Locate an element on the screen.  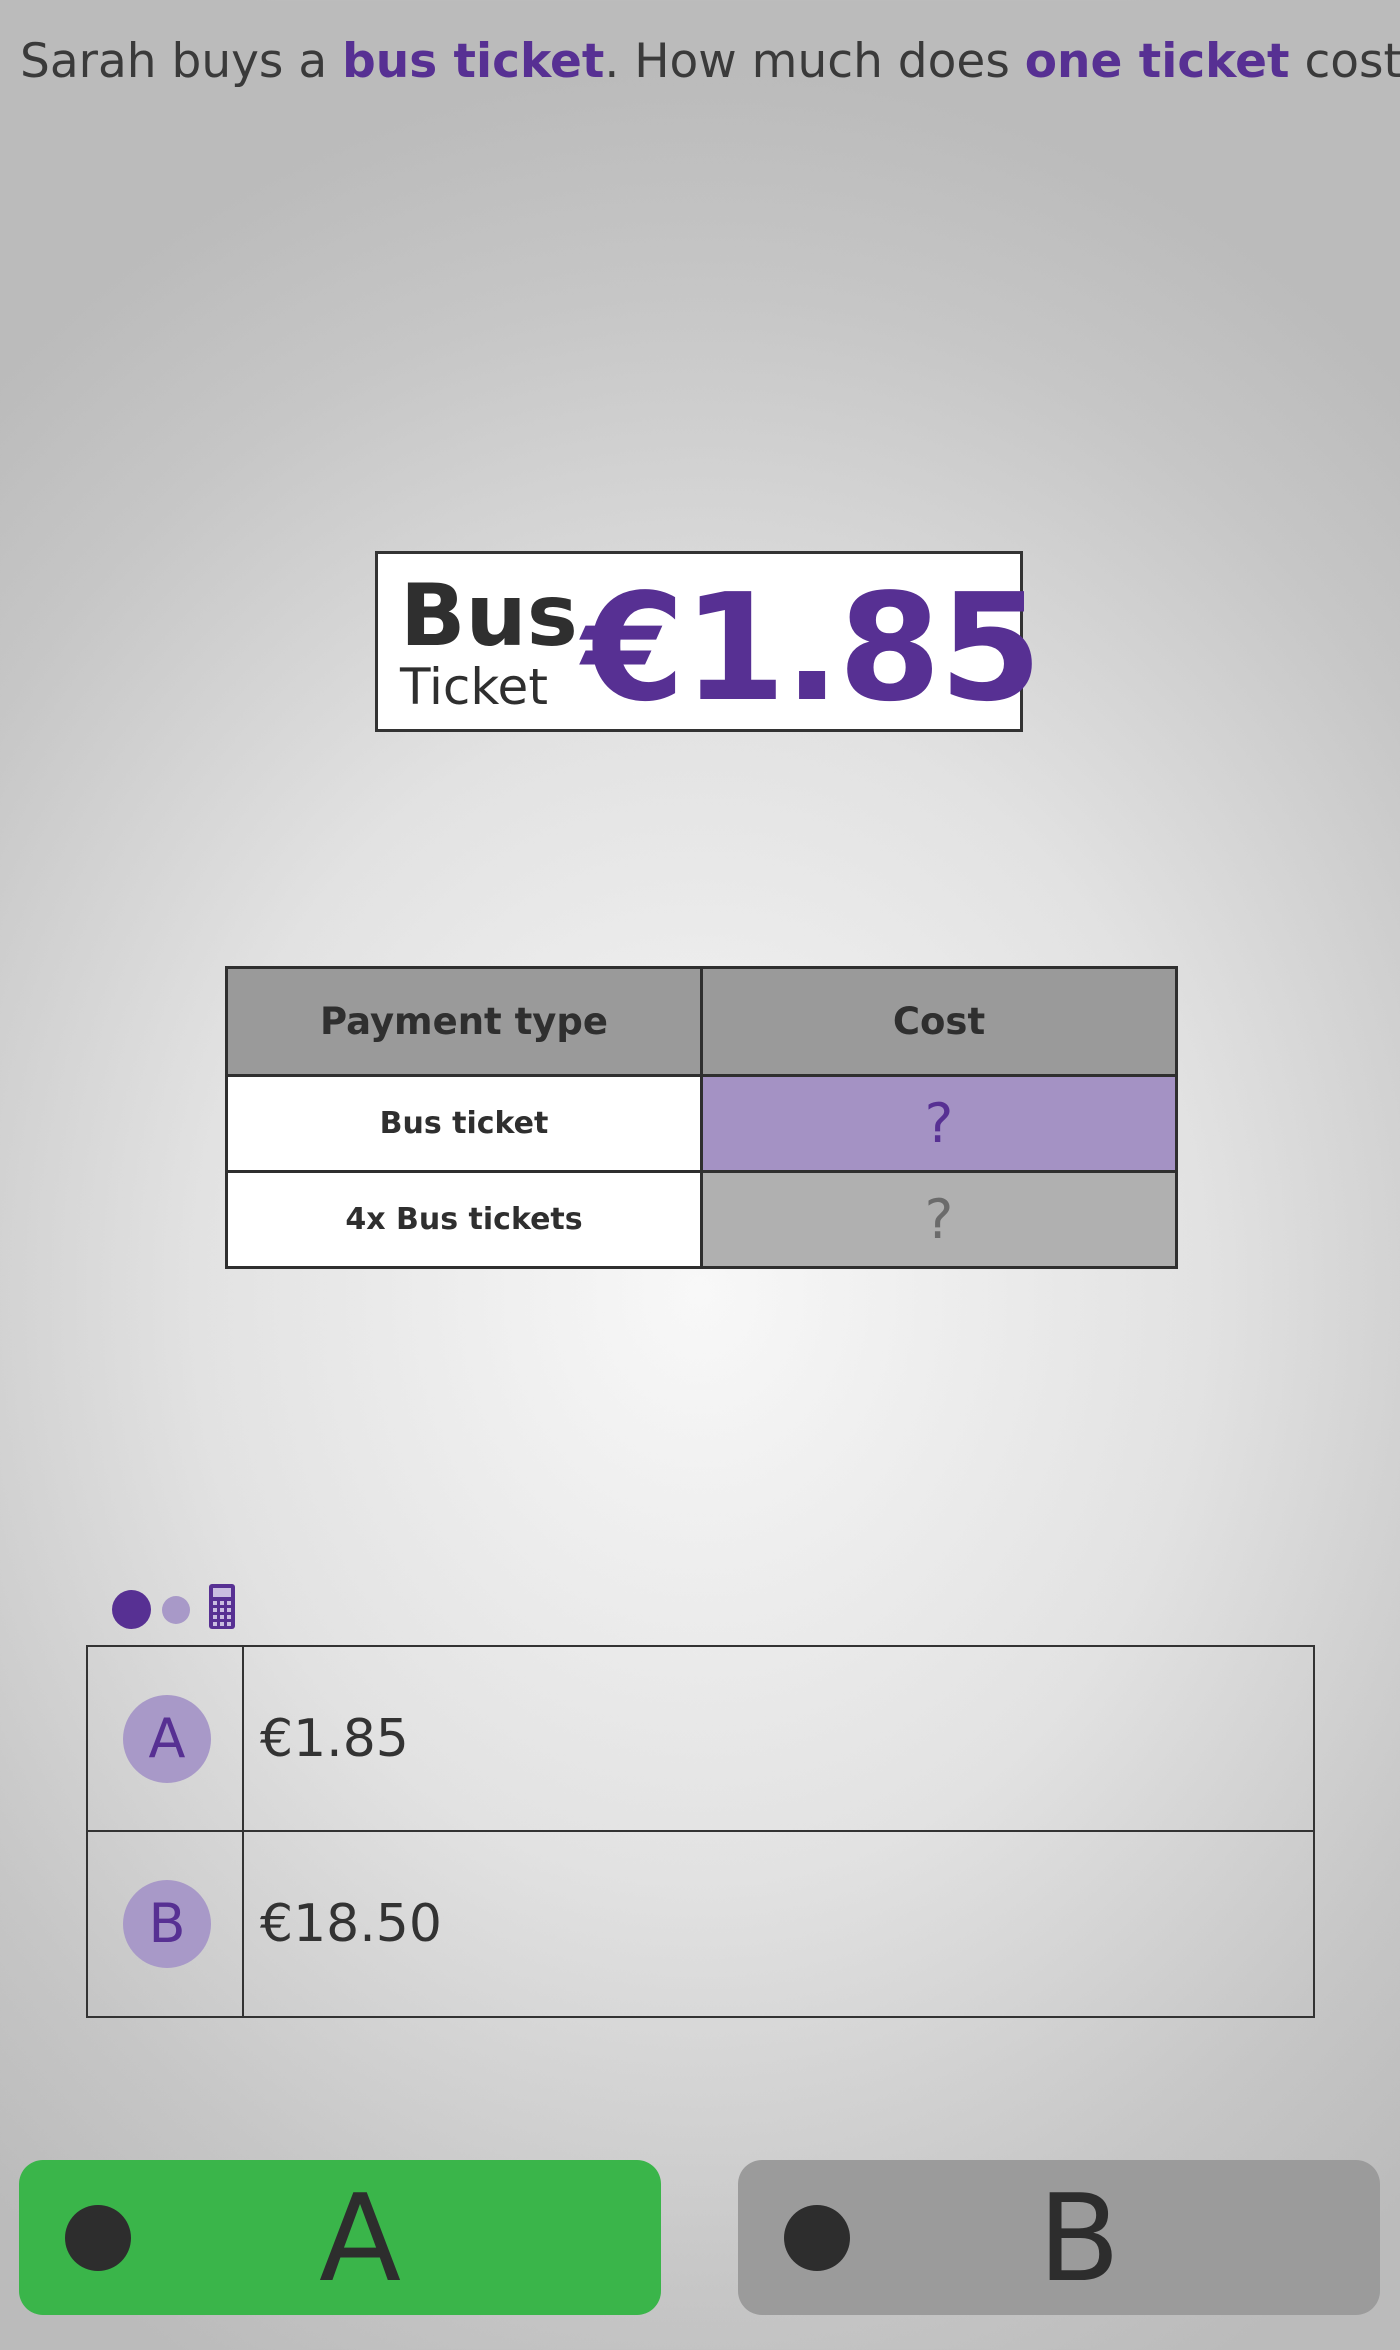
bus-ticket-price-tag: Bus Ticket €1.85 is located at coordinates (708, 641).